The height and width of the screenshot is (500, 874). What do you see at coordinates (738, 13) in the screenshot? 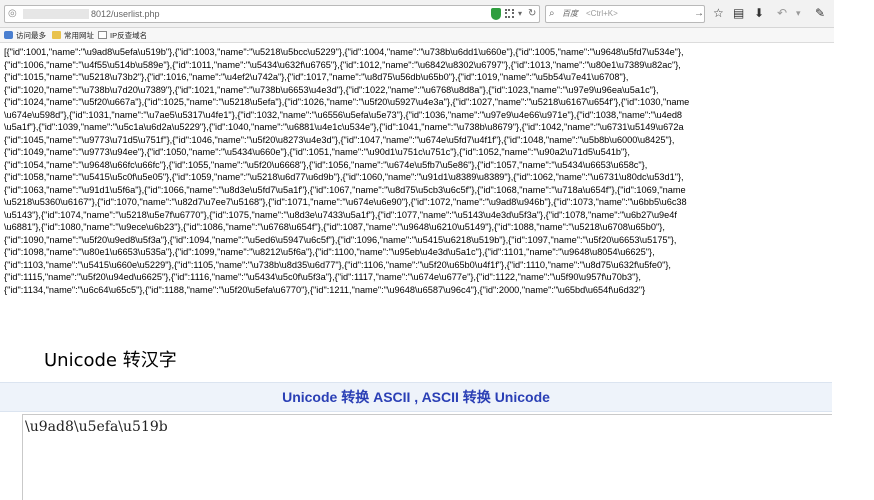
I see `bookmarks-menu-icon: ▤` at bounding box center [738, 13].